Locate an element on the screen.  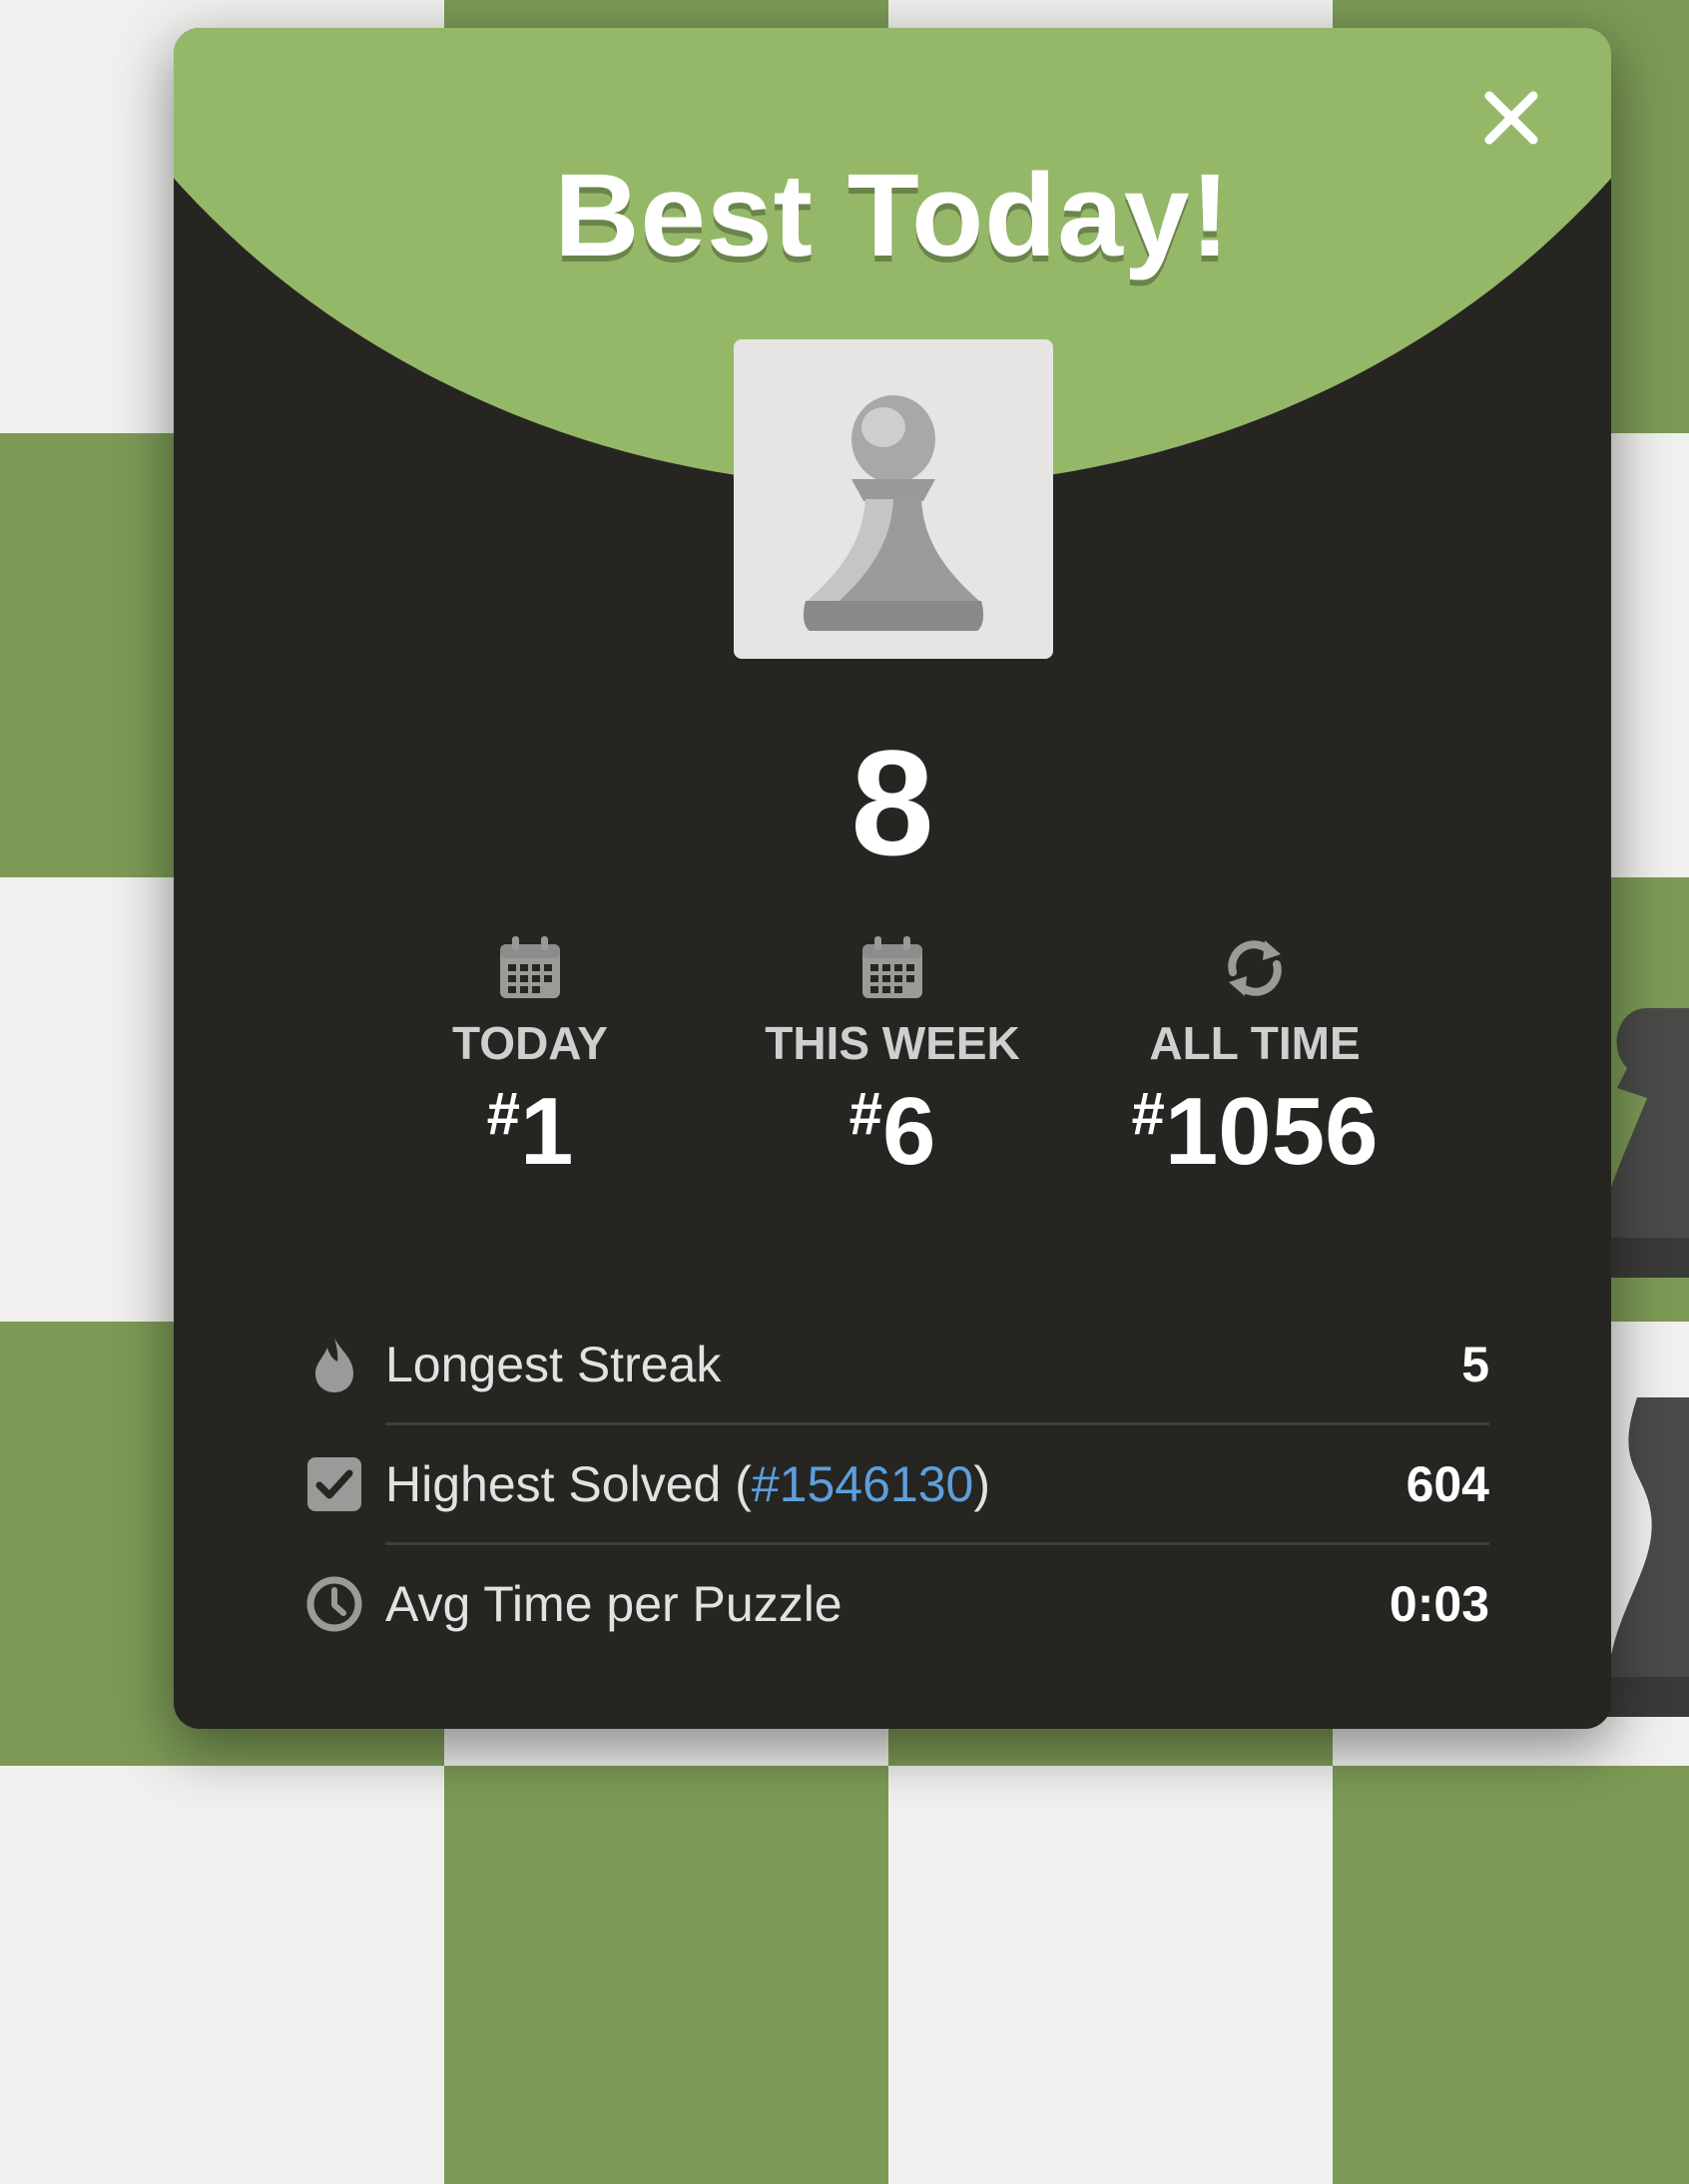
pawn-icon is located at coordinates (893, 513).